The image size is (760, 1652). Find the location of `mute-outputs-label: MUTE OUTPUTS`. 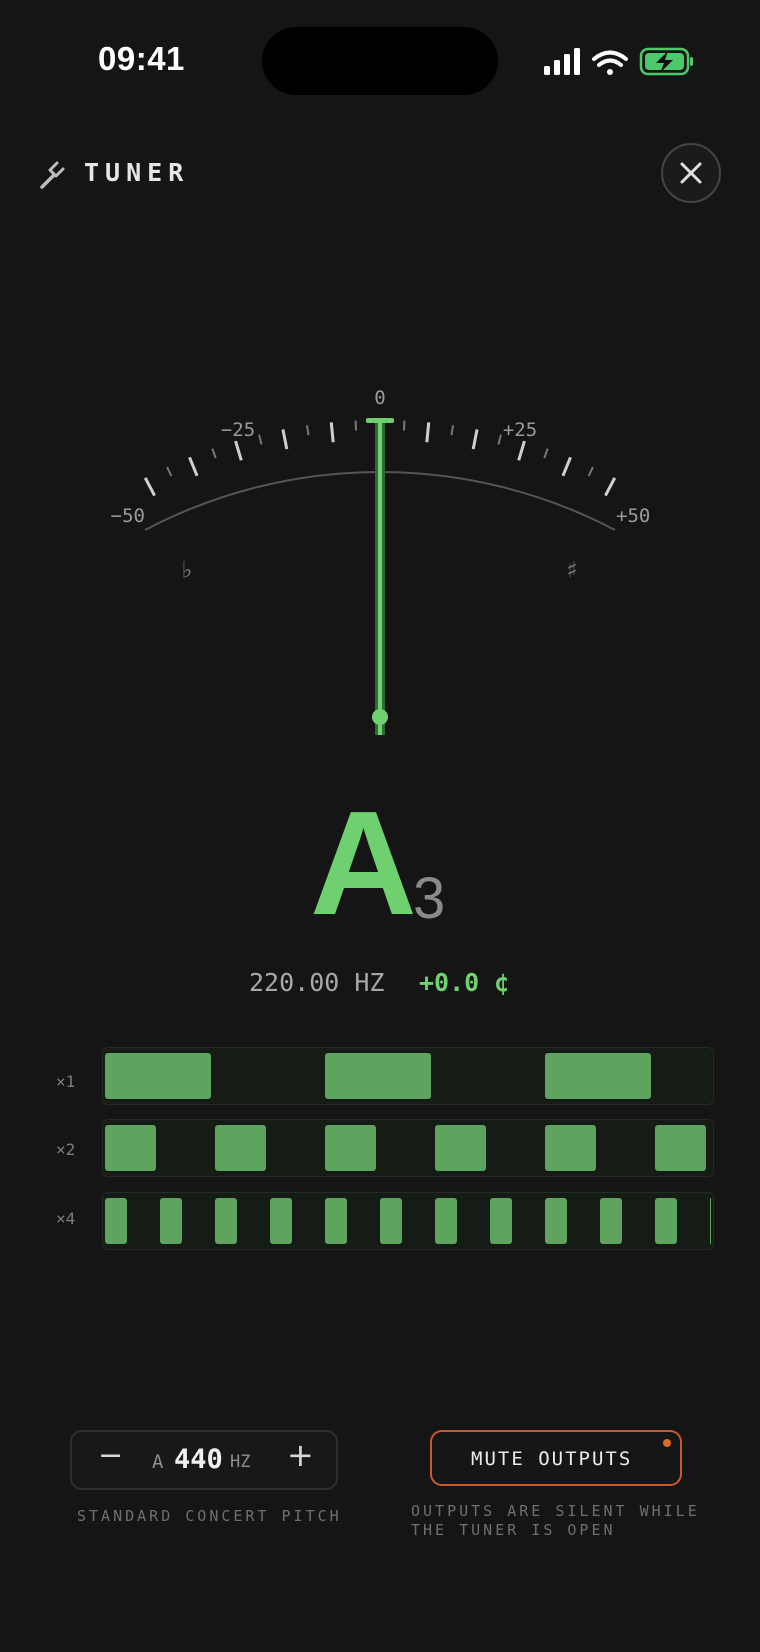

mute-outputs-label: MUTE OUTPUTS is located at coordinates (551, 1459).